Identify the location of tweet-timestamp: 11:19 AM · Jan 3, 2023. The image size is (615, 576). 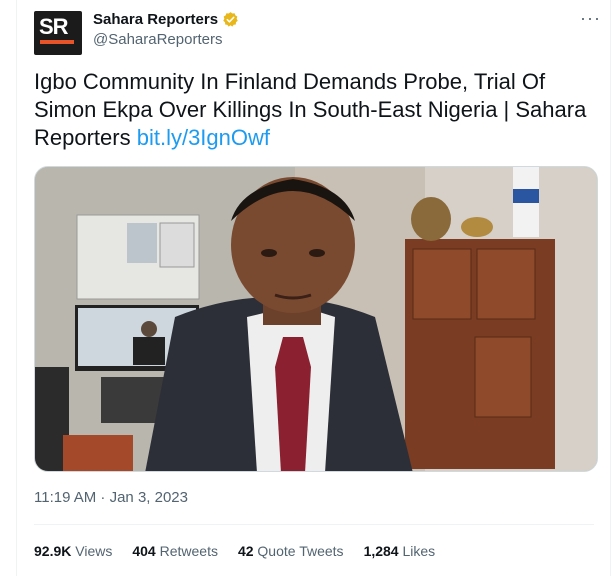
(111, 497).